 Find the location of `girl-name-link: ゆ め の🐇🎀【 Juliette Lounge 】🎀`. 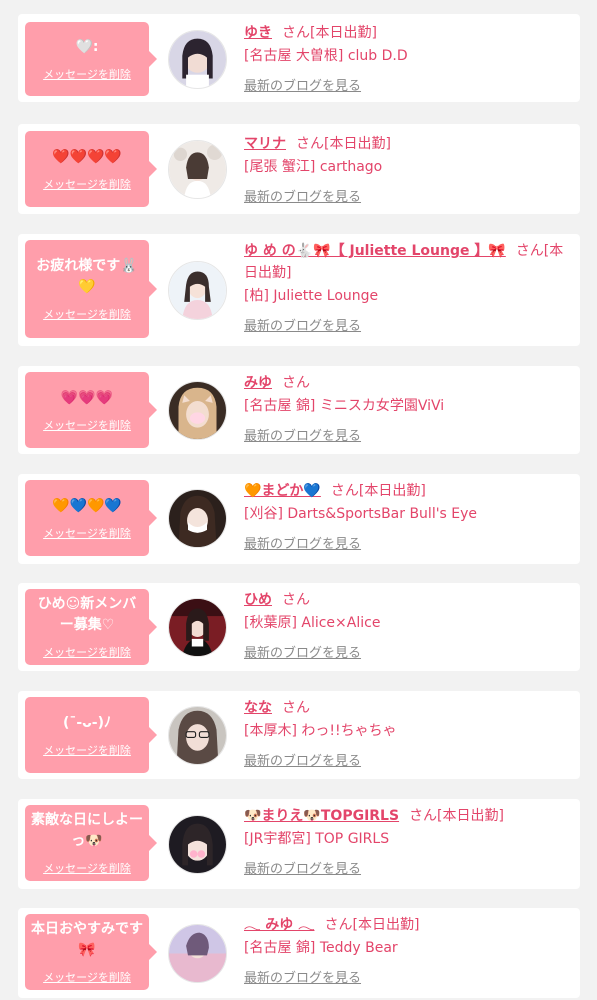

girl-name-link: ゆ め の🐇🎀【 Juliette Lounge 】🎀 is located at coordinates (375, 251).